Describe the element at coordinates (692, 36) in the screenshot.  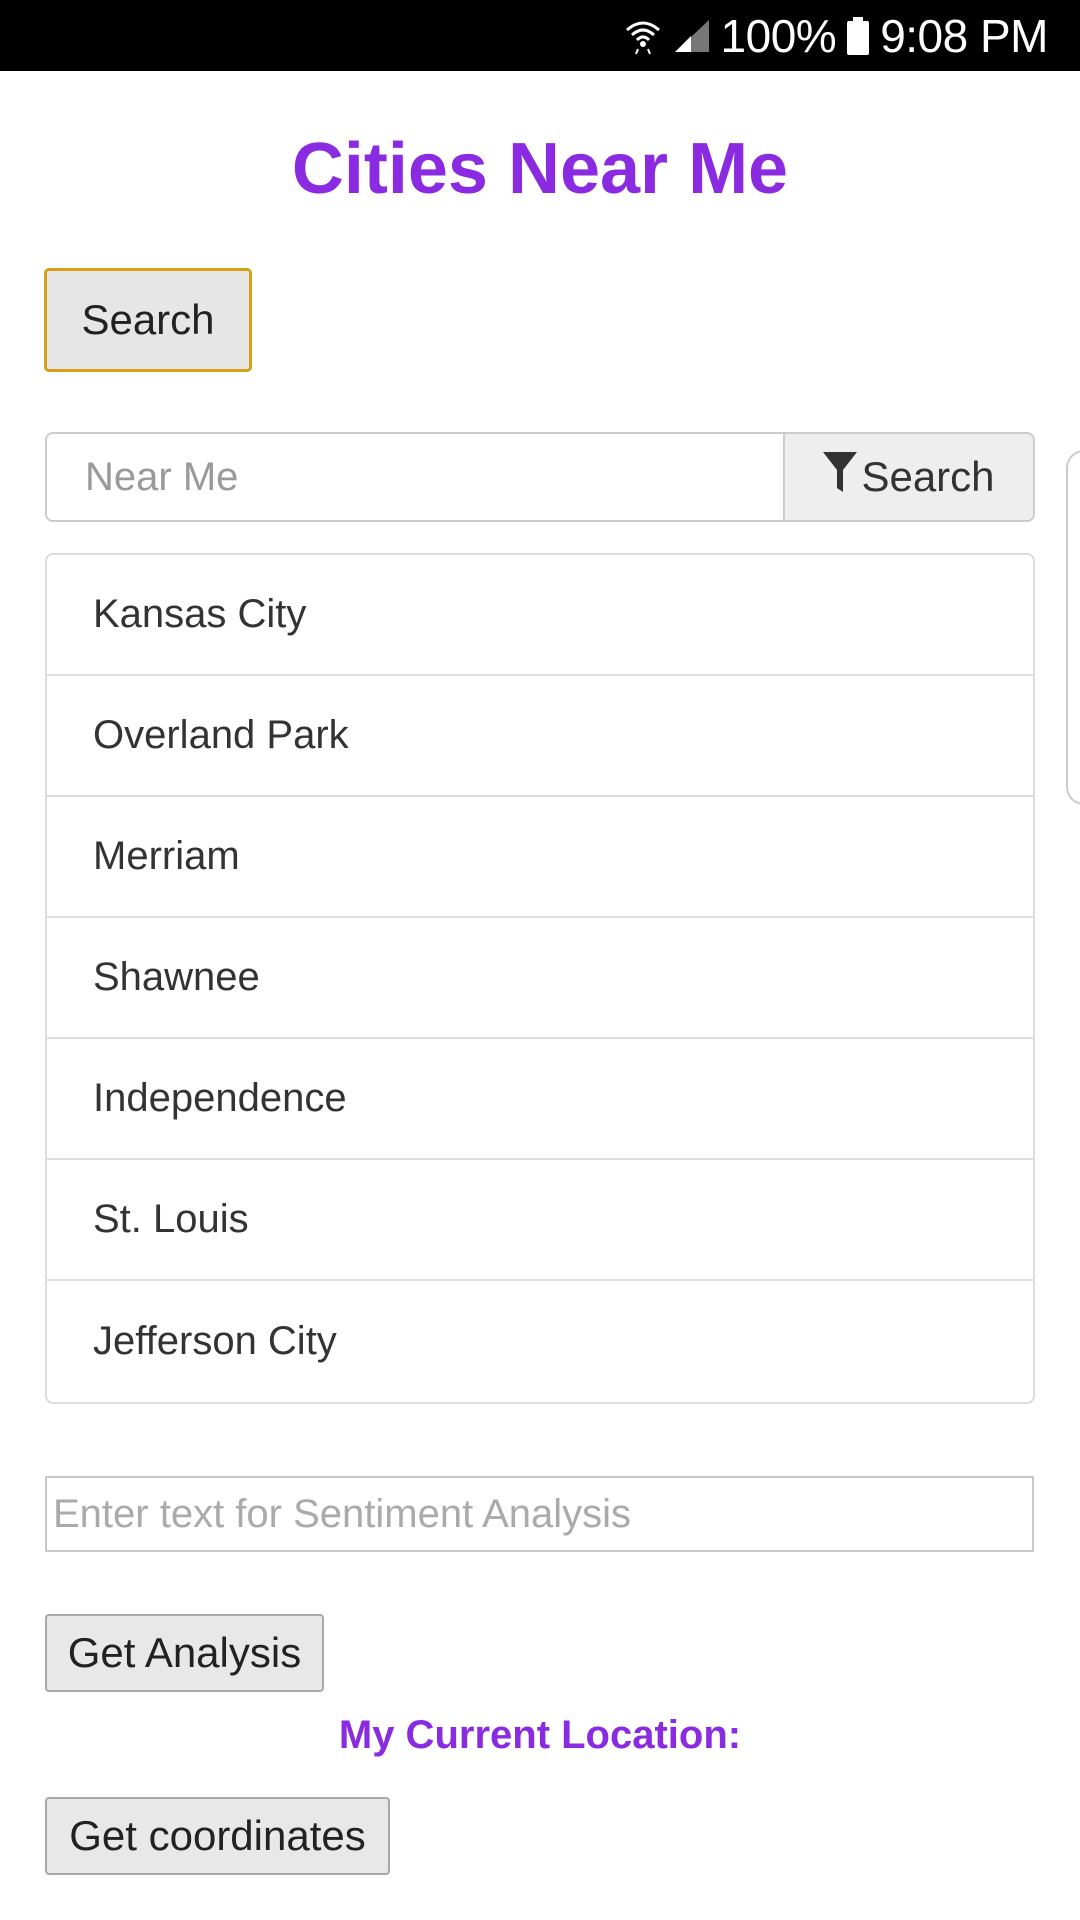
I see `signal-icon` at that location.